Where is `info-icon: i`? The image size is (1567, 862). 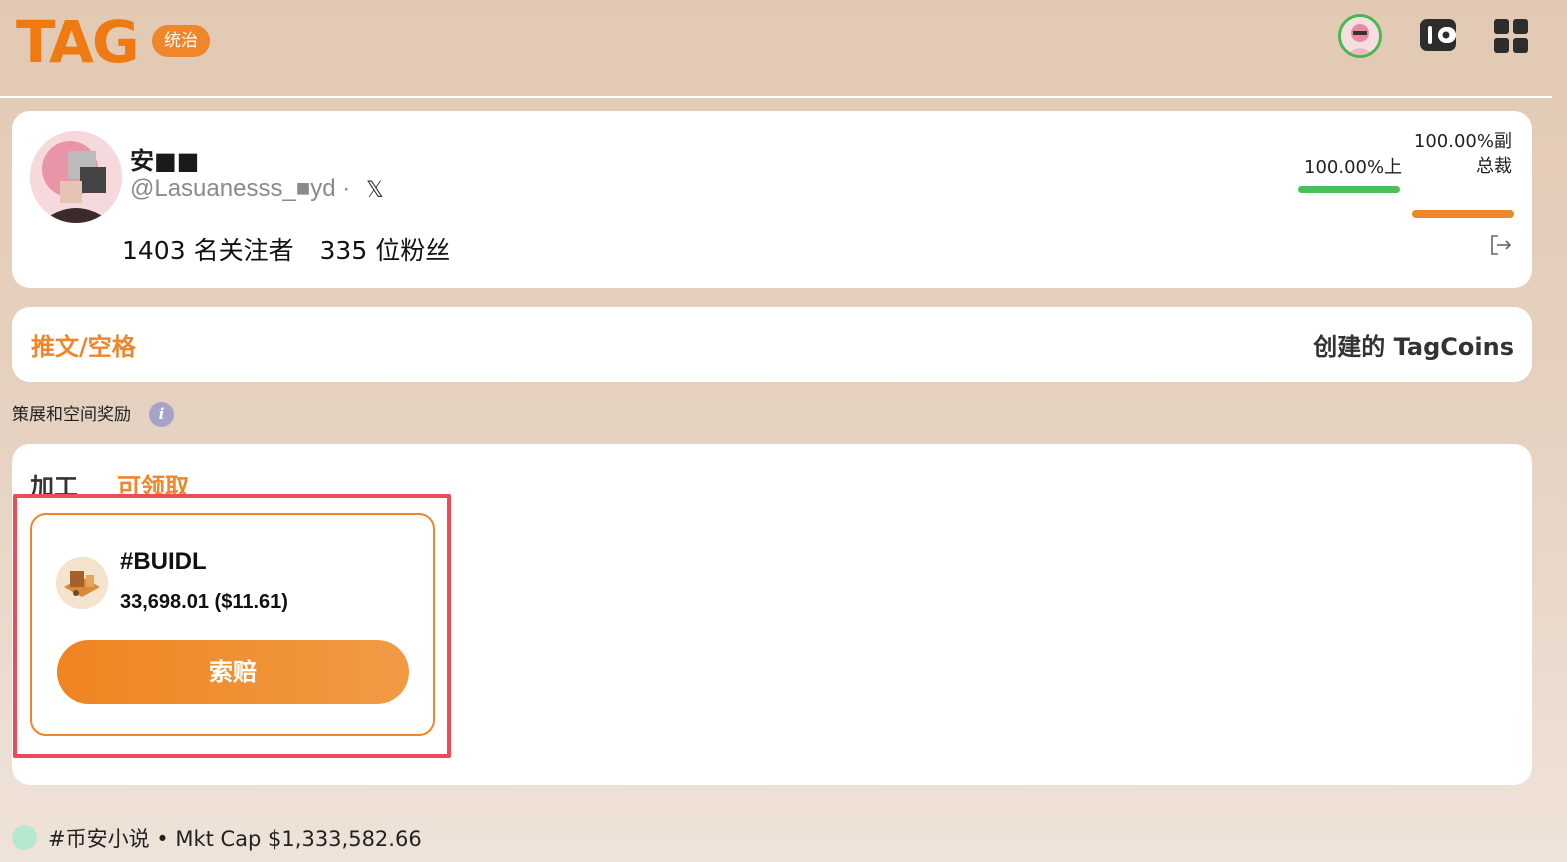 info-icon: i is located at coordinates (161, 414).